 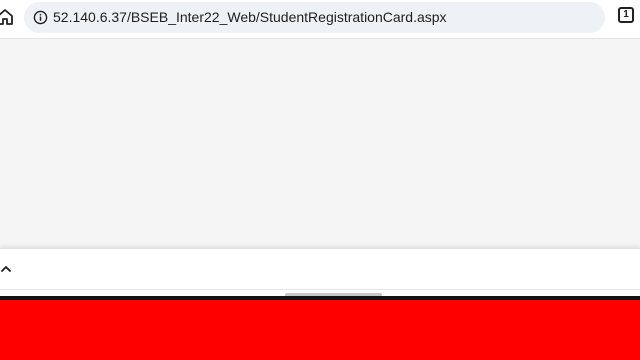 What do you see at coordinates (6, 269) in the screenshot?
I see `chevron-up-icon` at bounding box center [6, 269].